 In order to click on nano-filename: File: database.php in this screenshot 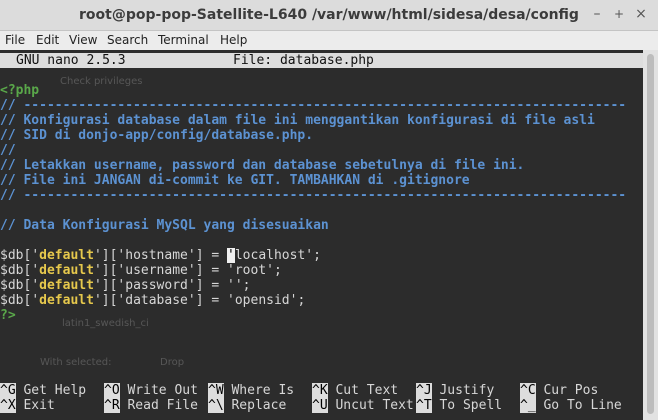, I will do `click(303, 60)`.